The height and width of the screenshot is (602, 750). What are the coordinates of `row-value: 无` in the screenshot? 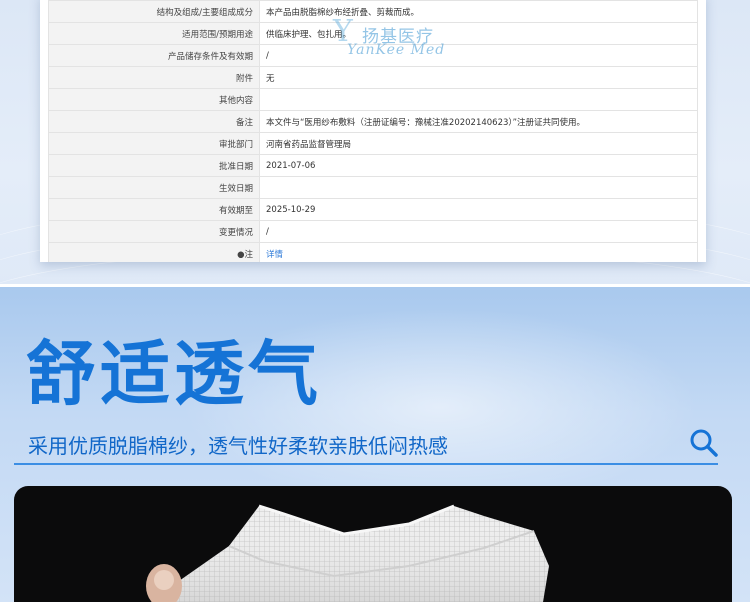 It's located at (478, 77).